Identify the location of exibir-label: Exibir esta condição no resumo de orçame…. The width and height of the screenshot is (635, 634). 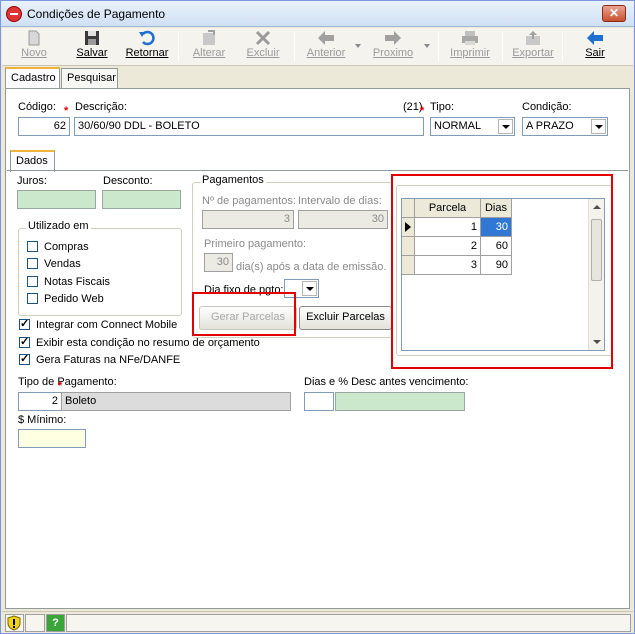
(148, 343).